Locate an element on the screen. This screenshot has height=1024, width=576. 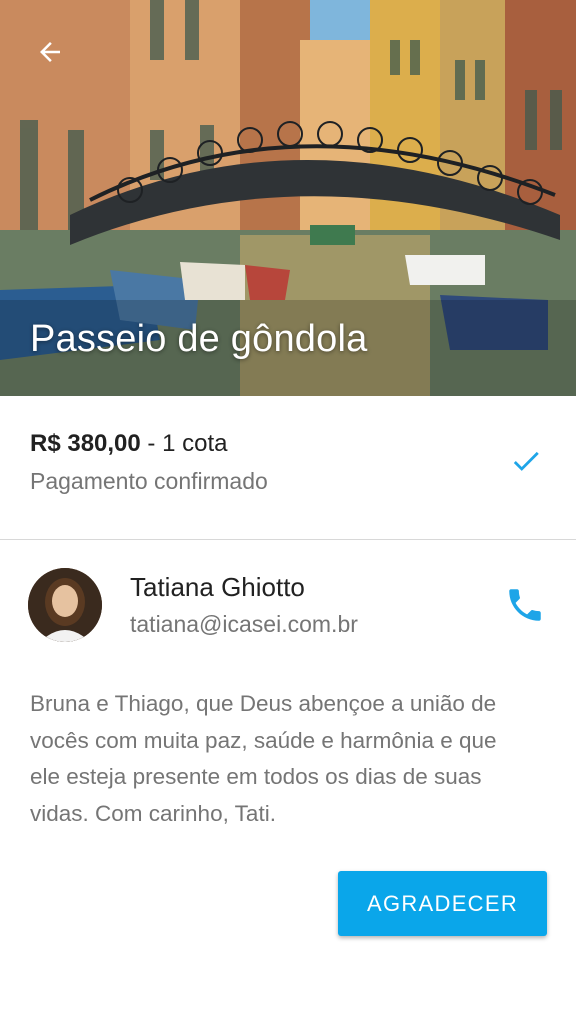
thank-button: AGRADECER is located at coordinates (442, 903).